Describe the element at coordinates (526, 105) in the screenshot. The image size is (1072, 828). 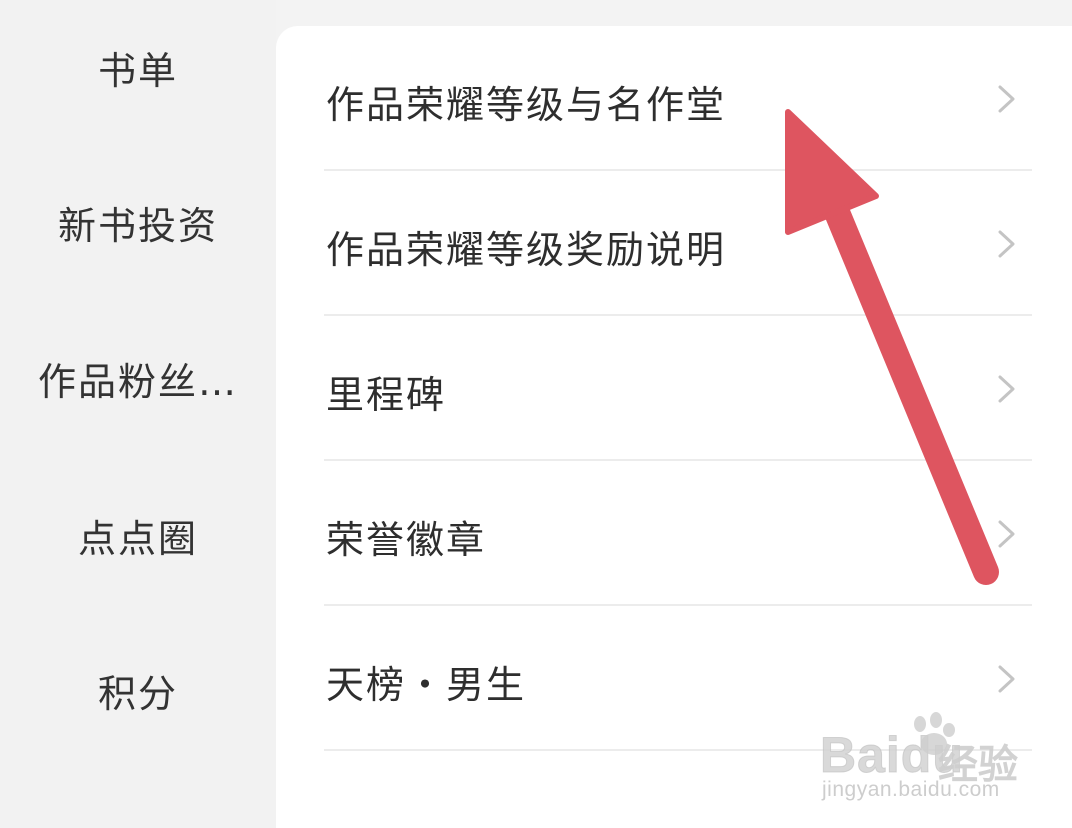
I see `list-item-label: 作品荣耀等级与名作堂` at that location.